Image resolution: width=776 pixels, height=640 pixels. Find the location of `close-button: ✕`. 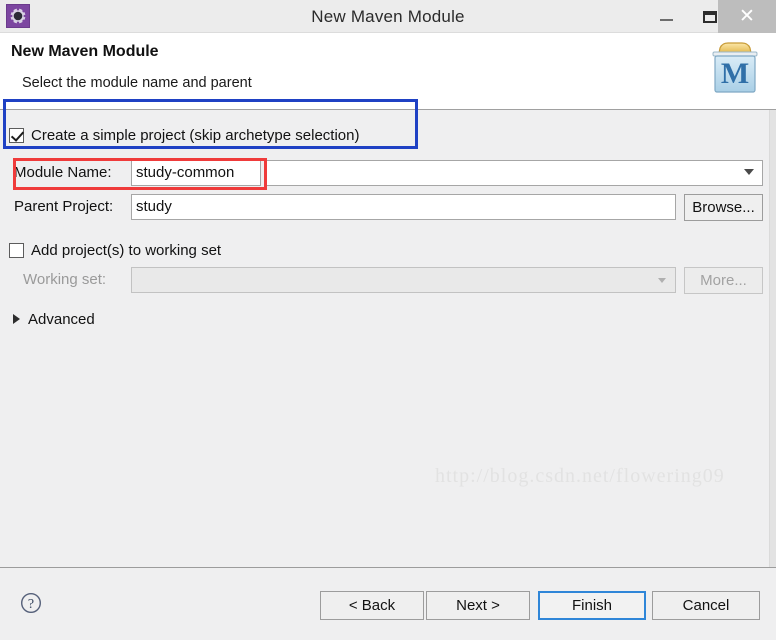

close-button: ✕ is located at coordinates (747, 16).